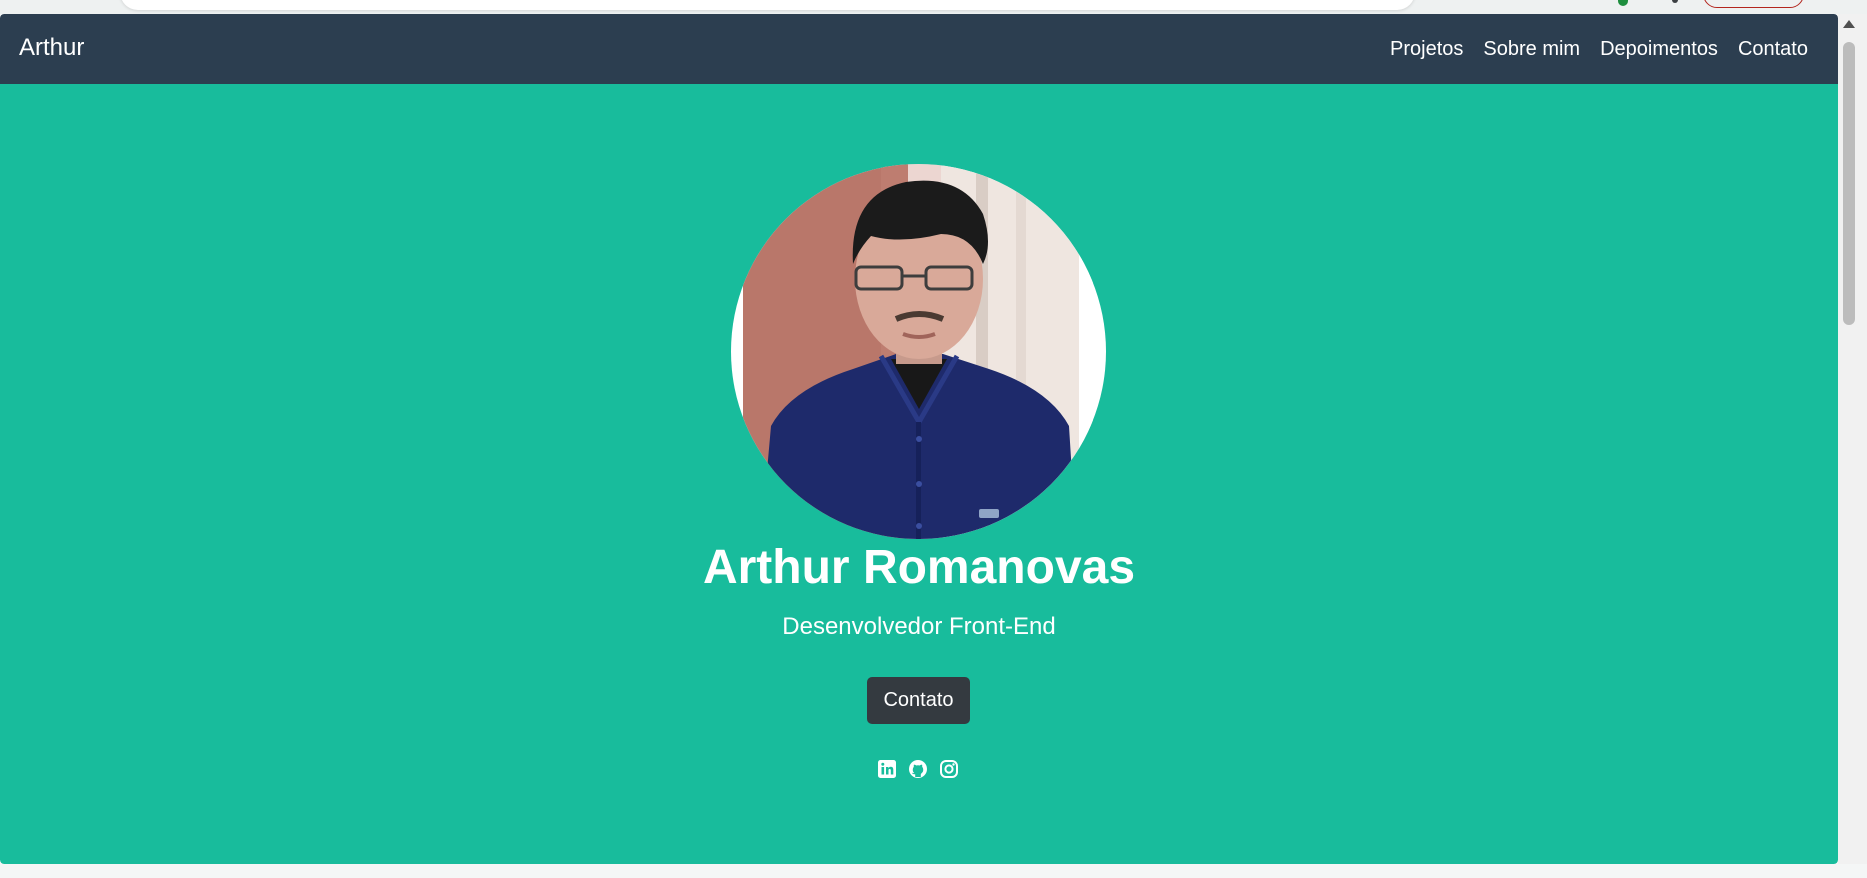 The image size is (1867, 878). I want to click on avatar-photo, so click(918, 351).